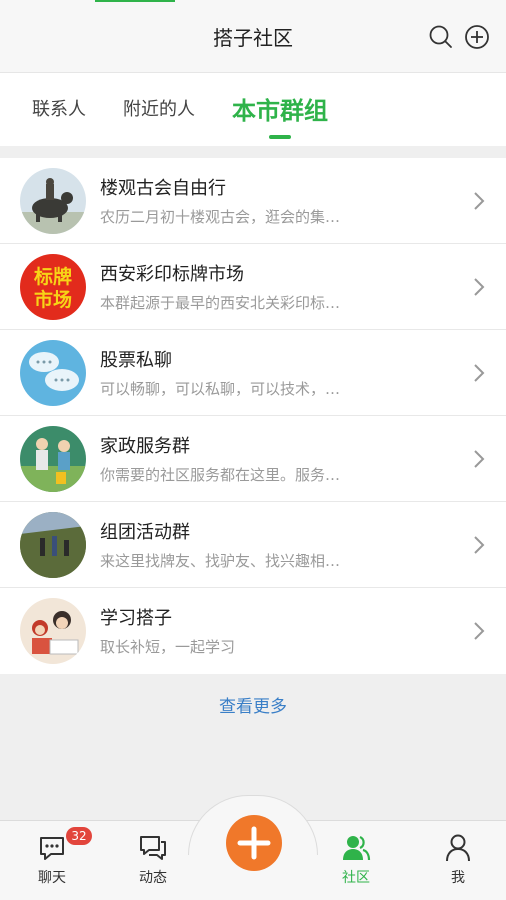 This screenshot has height=900, width=506. I want to click on status-indicator, so click(135, 1).